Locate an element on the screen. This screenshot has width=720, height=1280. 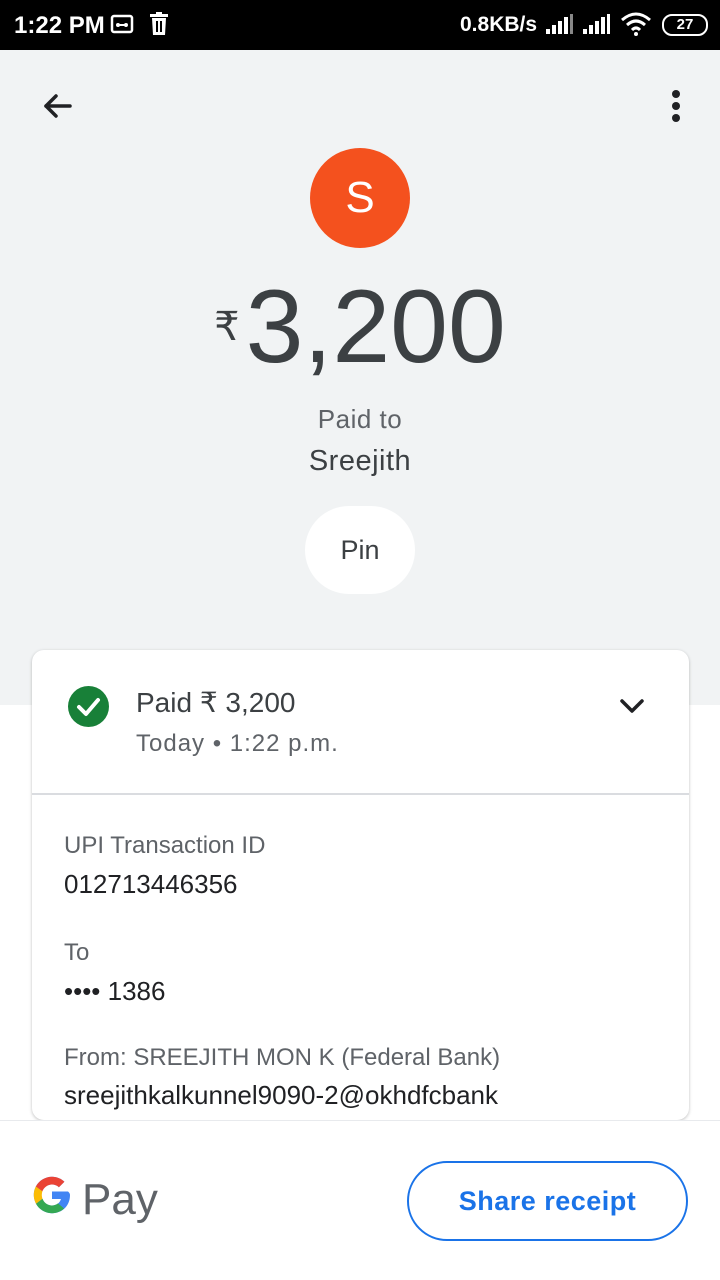
back-button is located at coordinates (56, 108).